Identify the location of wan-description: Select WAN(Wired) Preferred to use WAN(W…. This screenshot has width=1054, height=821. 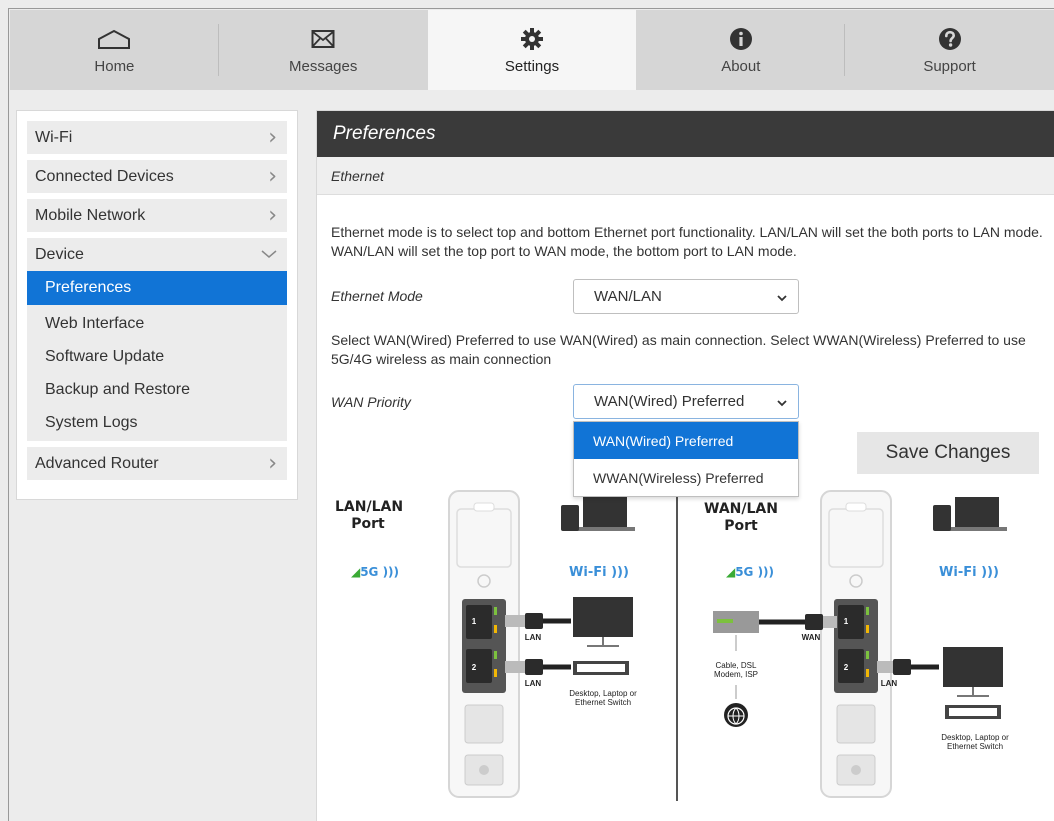
(678, 349).